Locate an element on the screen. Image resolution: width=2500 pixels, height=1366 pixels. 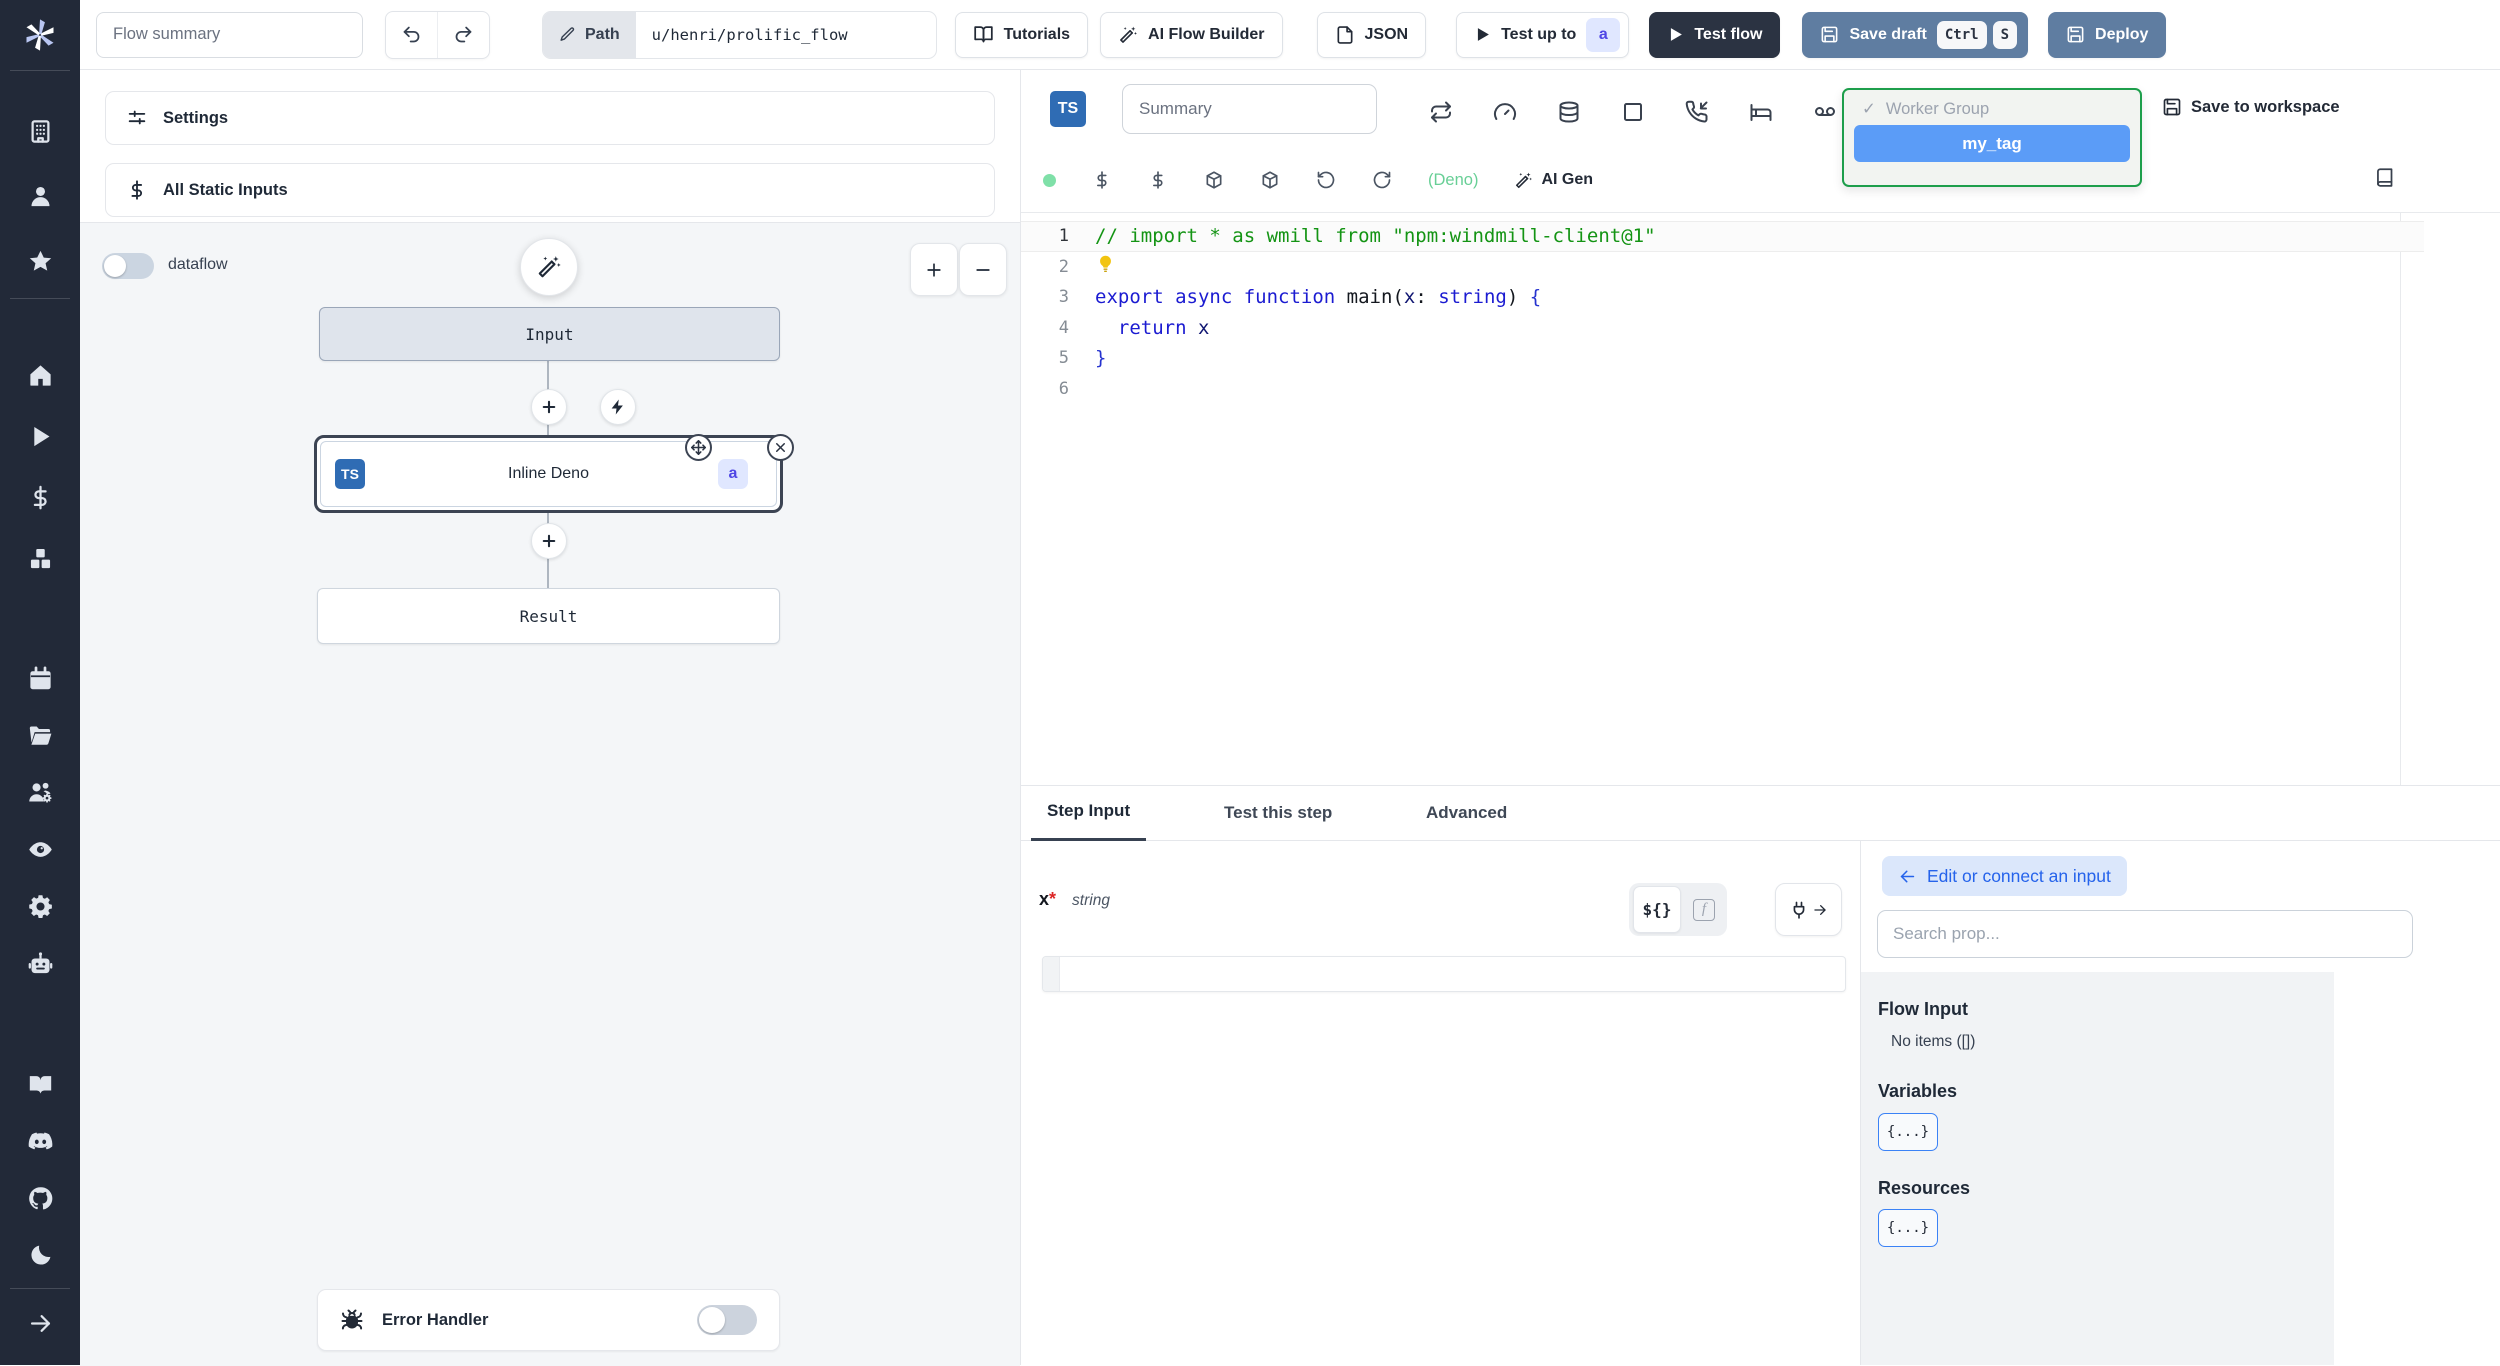
zoom-out-button is located at coordinates (983, 269).